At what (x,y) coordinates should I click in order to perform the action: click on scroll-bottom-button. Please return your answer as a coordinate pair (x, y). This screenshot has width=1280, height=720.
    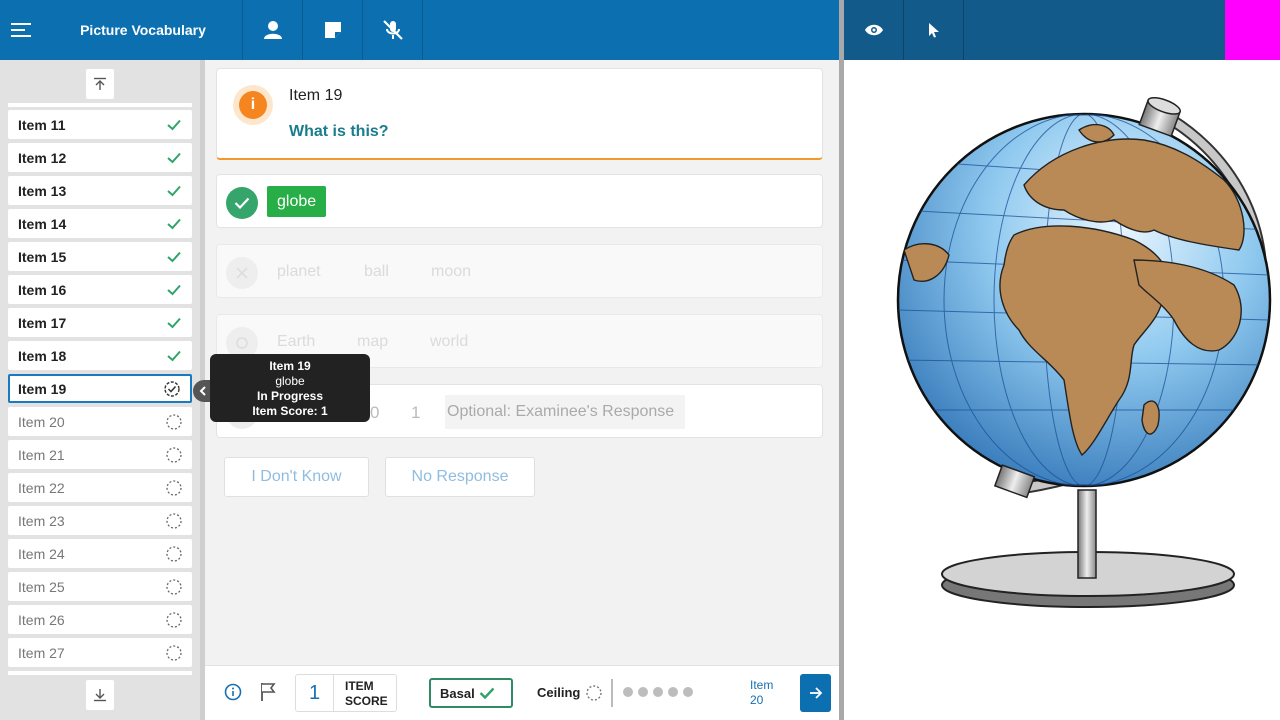
    Looking at the image, I should click on (100, 695).